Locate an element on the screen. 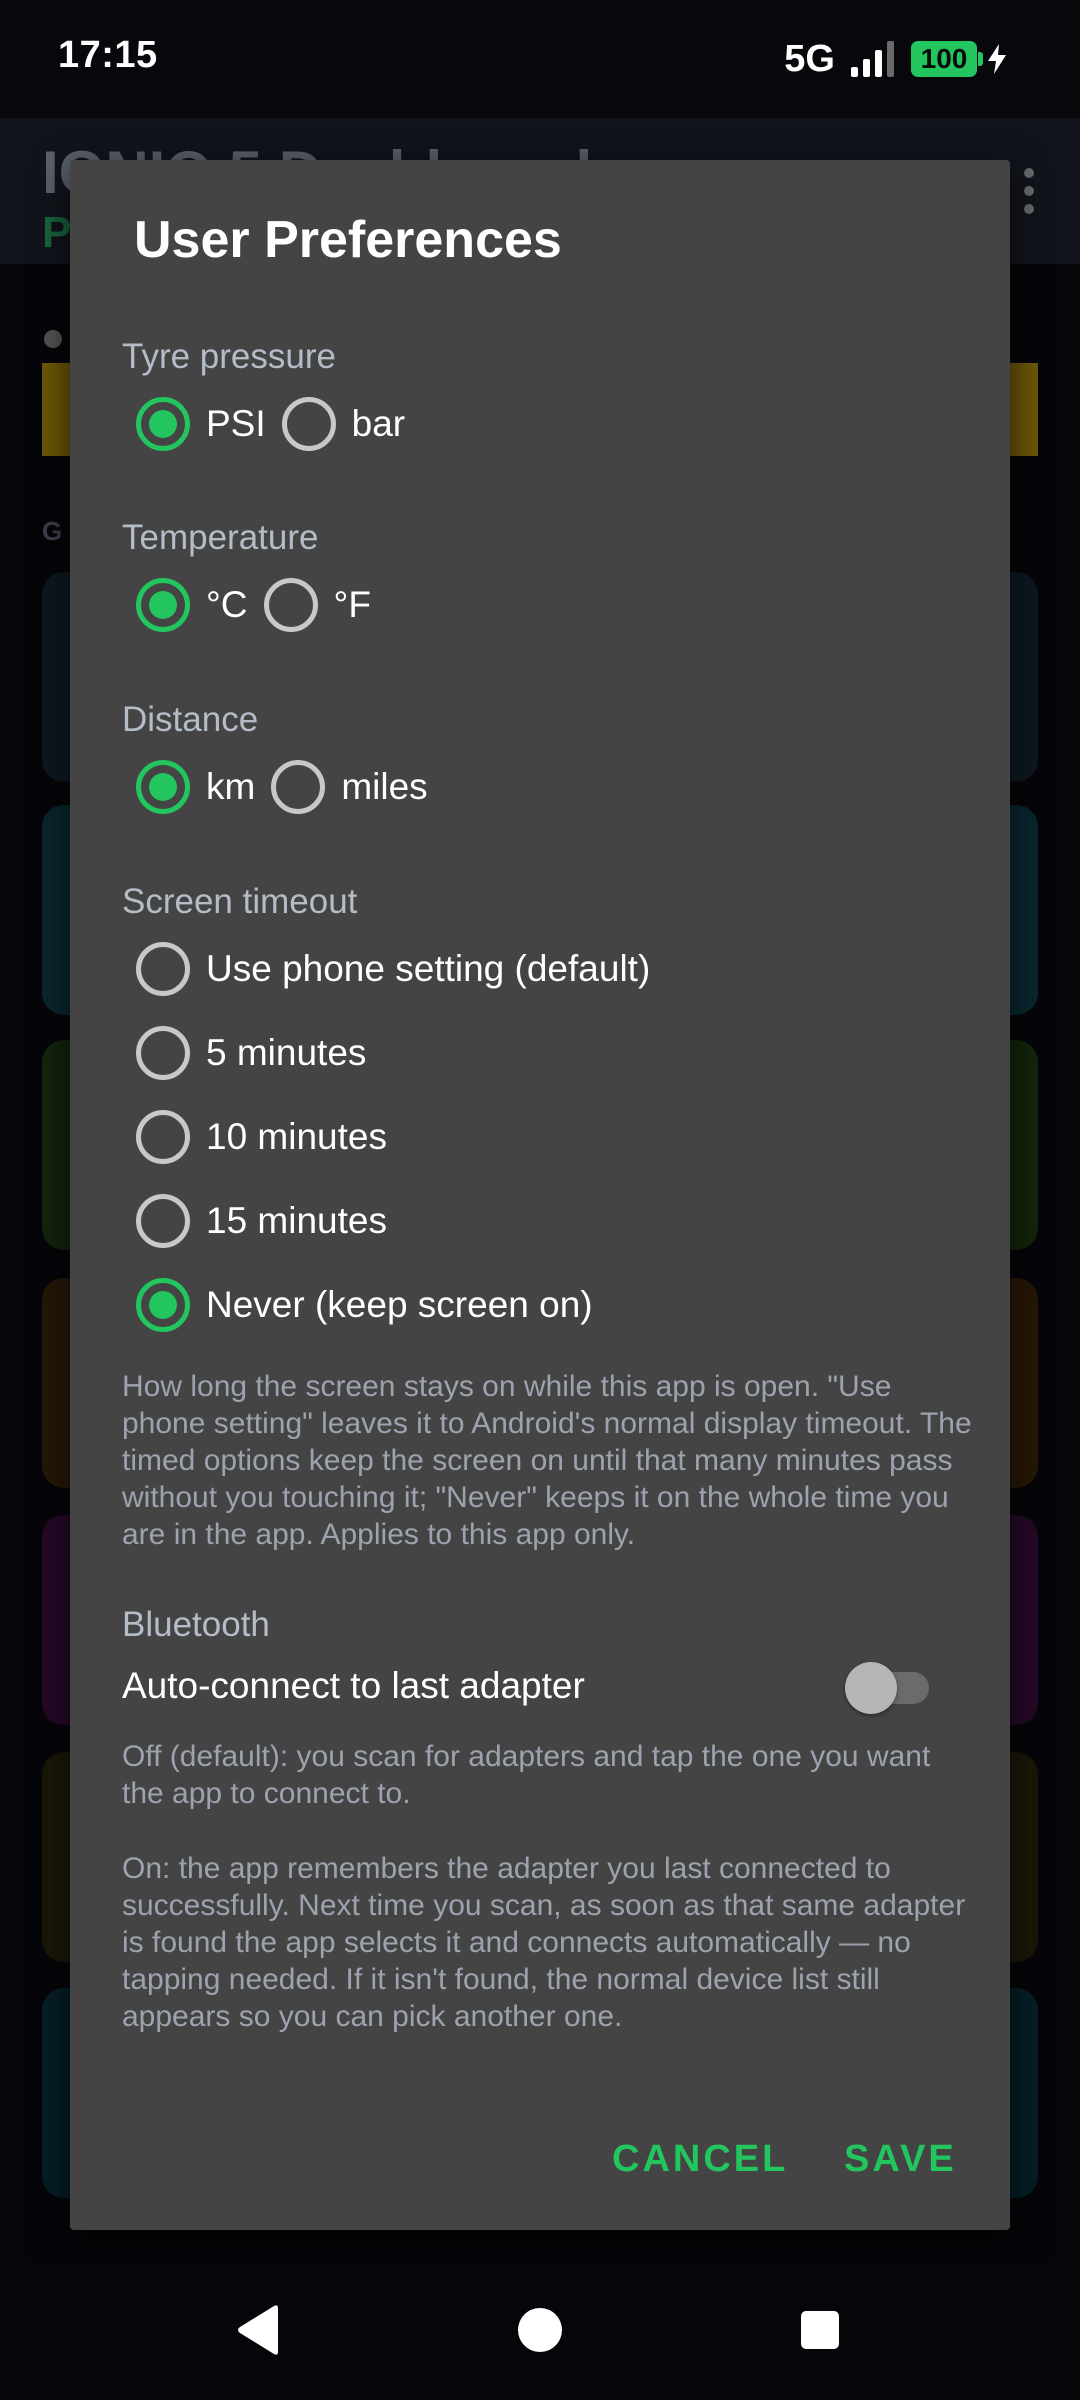  dialog-title: User Preferences is located at coordinates (348, 240).